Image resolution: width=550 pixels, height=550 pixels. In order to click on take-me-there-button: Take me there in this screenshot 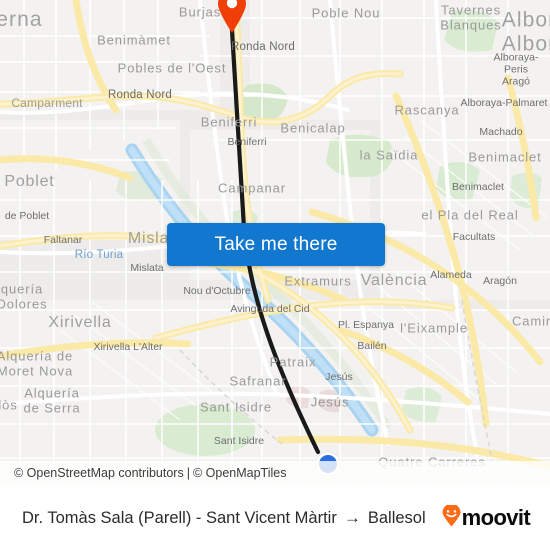, I will do `click(276, 244)`.